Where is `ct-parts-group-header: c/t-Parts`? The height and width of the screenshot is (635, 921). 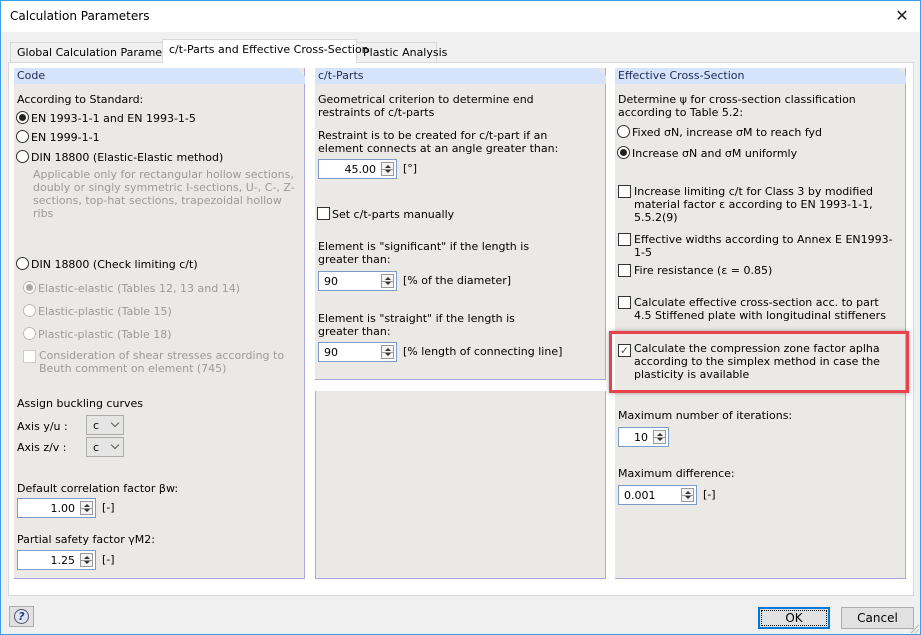 ct-parts-group-header: c/t-Parts is located at coordinates (460, 76).